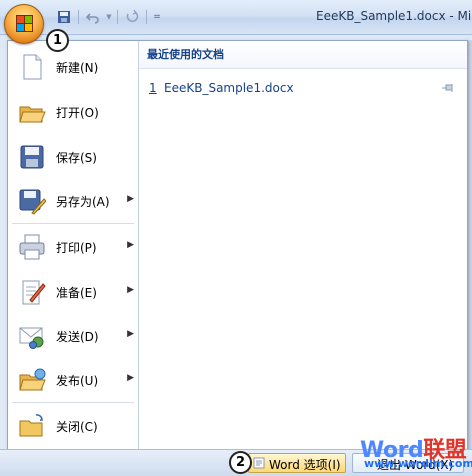 The image size is (472, 476). I want to click on quick-access-toolbar: ▼ =, so click(108, 17).